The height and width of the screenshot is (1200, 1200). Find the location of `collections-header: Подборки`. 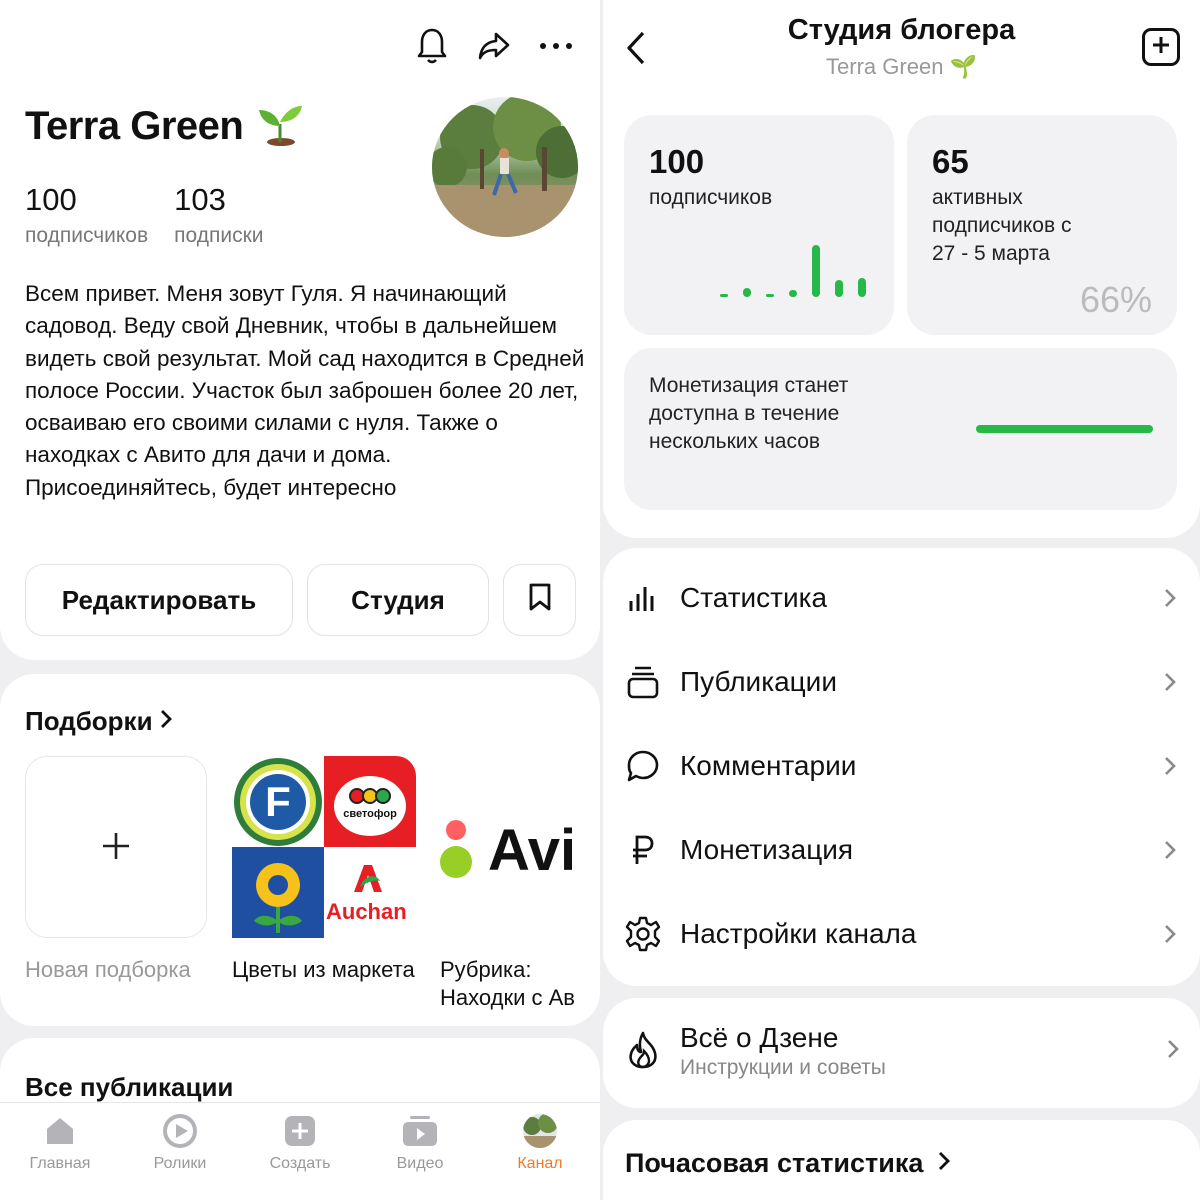

collections-header: Подборки is located at coordinates (99, 721).